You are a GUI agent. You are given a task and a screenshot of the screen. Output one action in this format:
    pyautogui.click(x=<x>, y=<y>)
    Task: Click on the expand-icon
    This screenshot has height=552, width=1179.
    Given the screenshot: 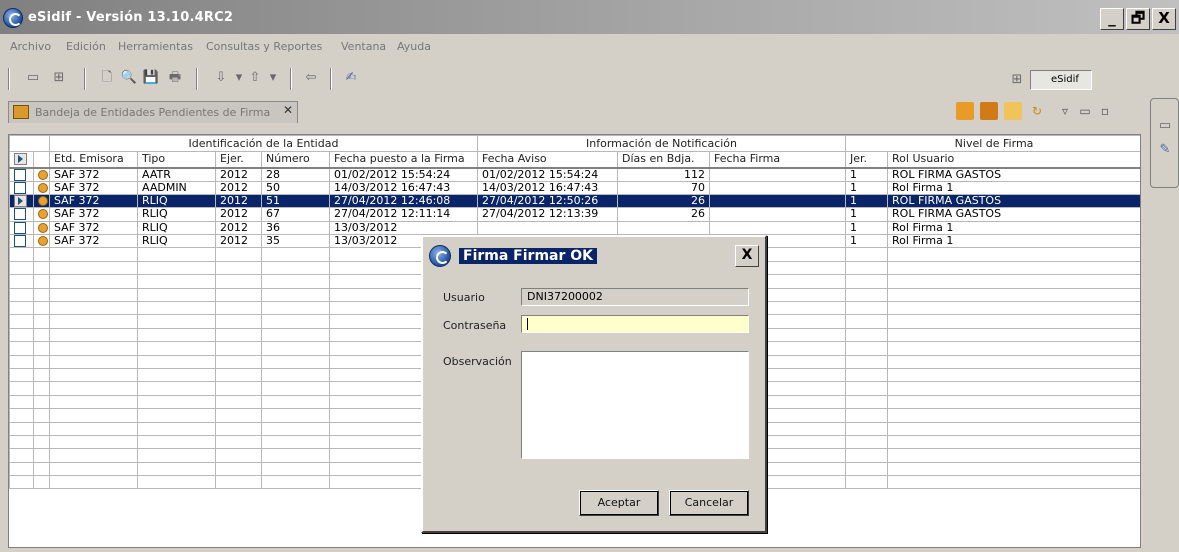 What is the action you would take?
    pyautogui.click(x=20, y=159)
    